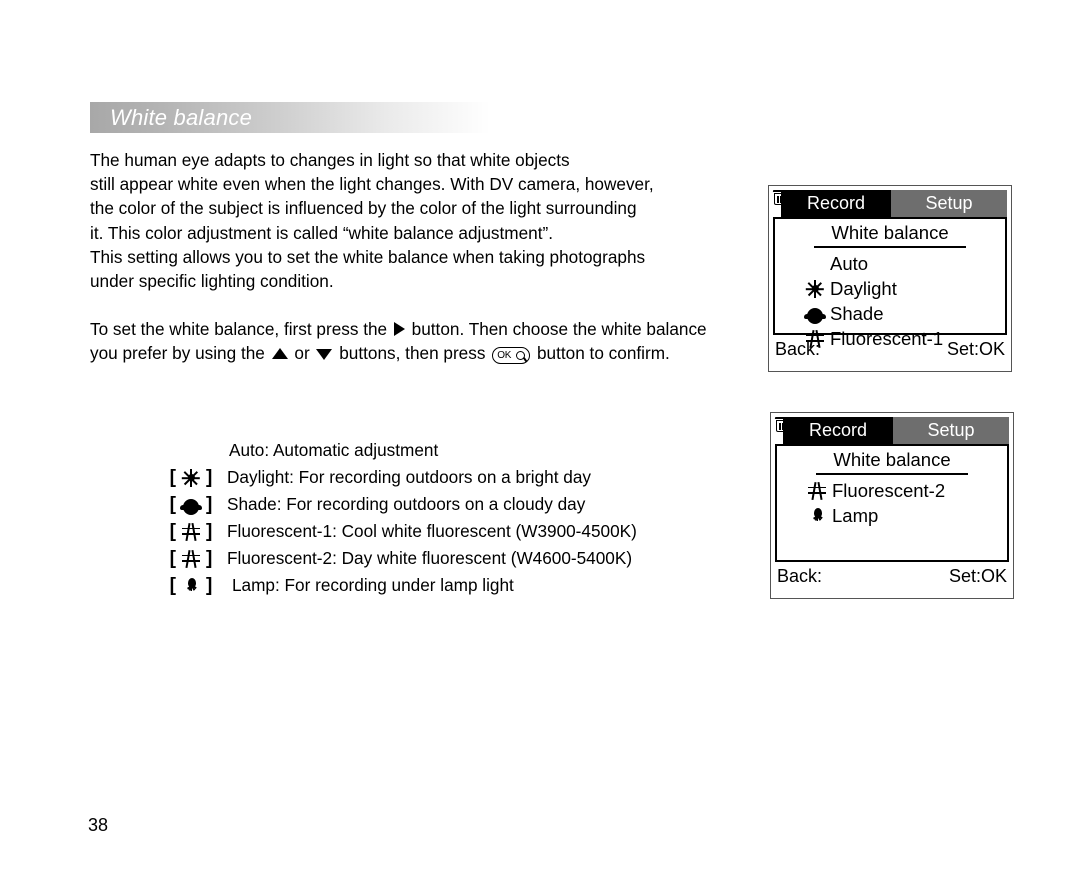 The width and height of the screenshot is (1080, 894). I want to click on list-item: Auto: Automatic adjustment, so click(396, 450).